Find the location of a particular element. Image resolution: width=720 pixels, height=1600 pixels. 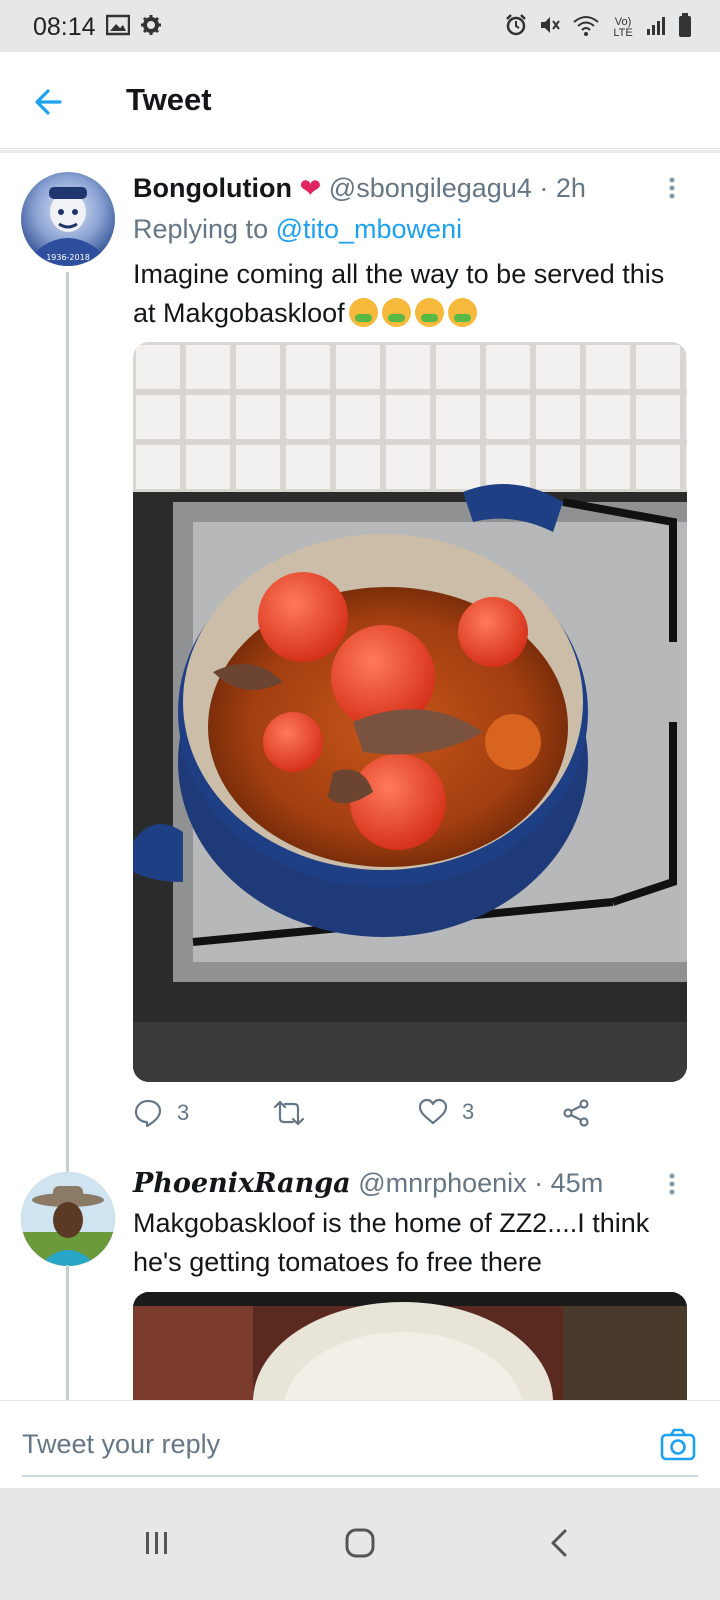

reply-input-underline is located at coordinates (360, 1476).